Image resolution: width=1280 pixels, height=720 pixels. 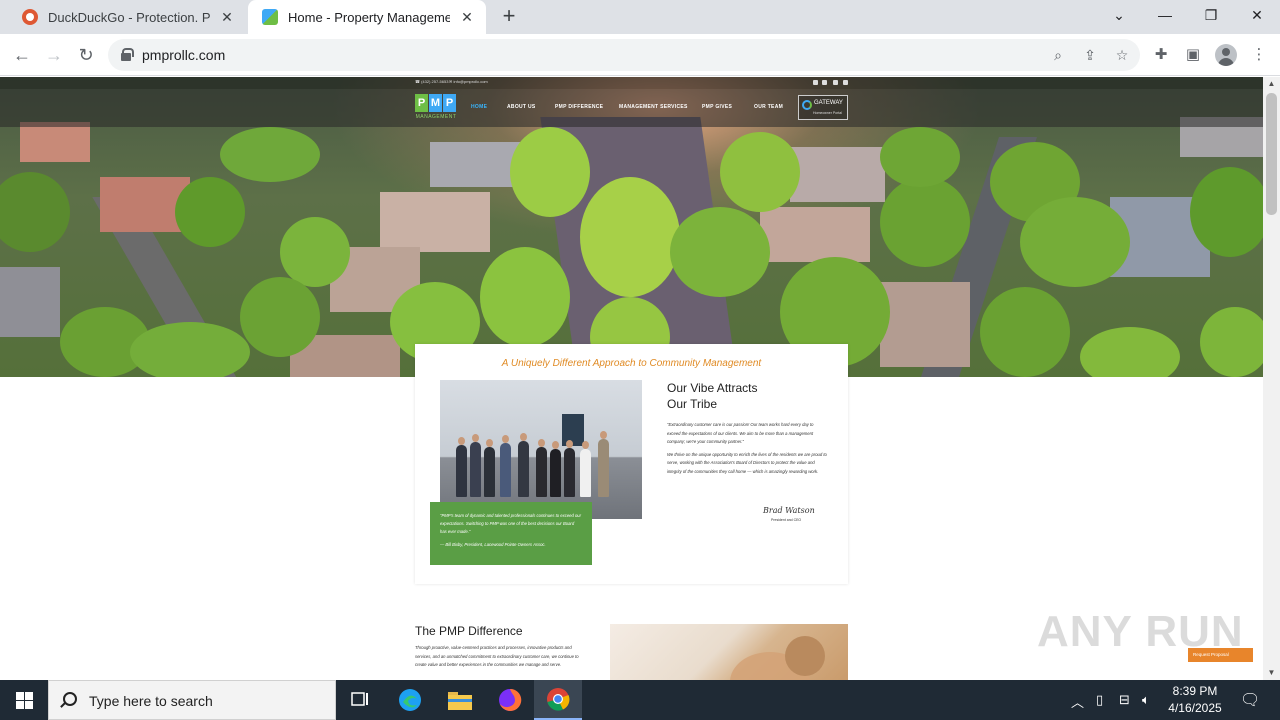 What do you see at coordinates (1058, 55) in the screenshot?
I see `zoom-icon: ⌕` at bounding box center [1058, 55].